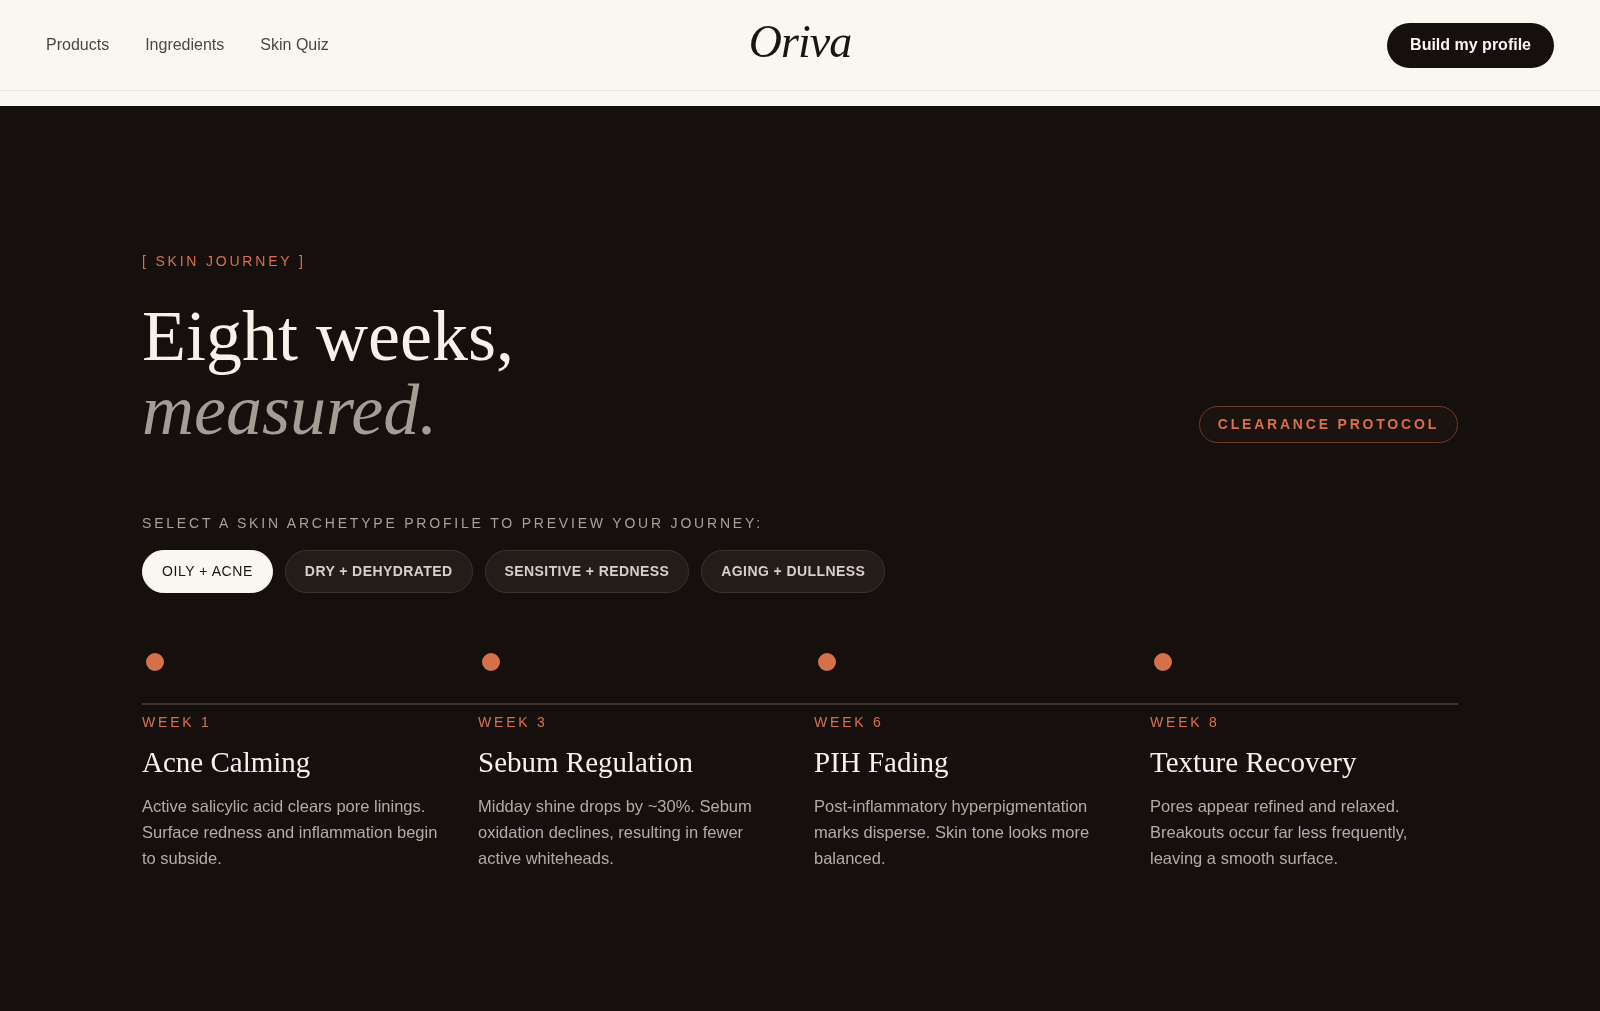 The width and height of the screenshot is (1600, 1011). I want to click on profile-chip: SENSITIVE + REDNESS, so click(587, 571).